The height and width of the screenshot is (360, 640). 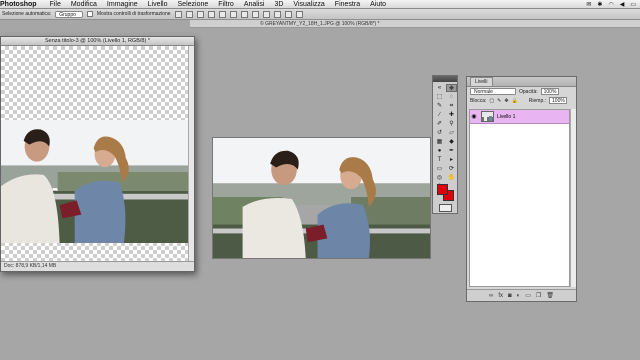 What do you see at coordinates (55, 4) in the screenshot?
I see `menu-file: File` at bounding box center [55, 4].